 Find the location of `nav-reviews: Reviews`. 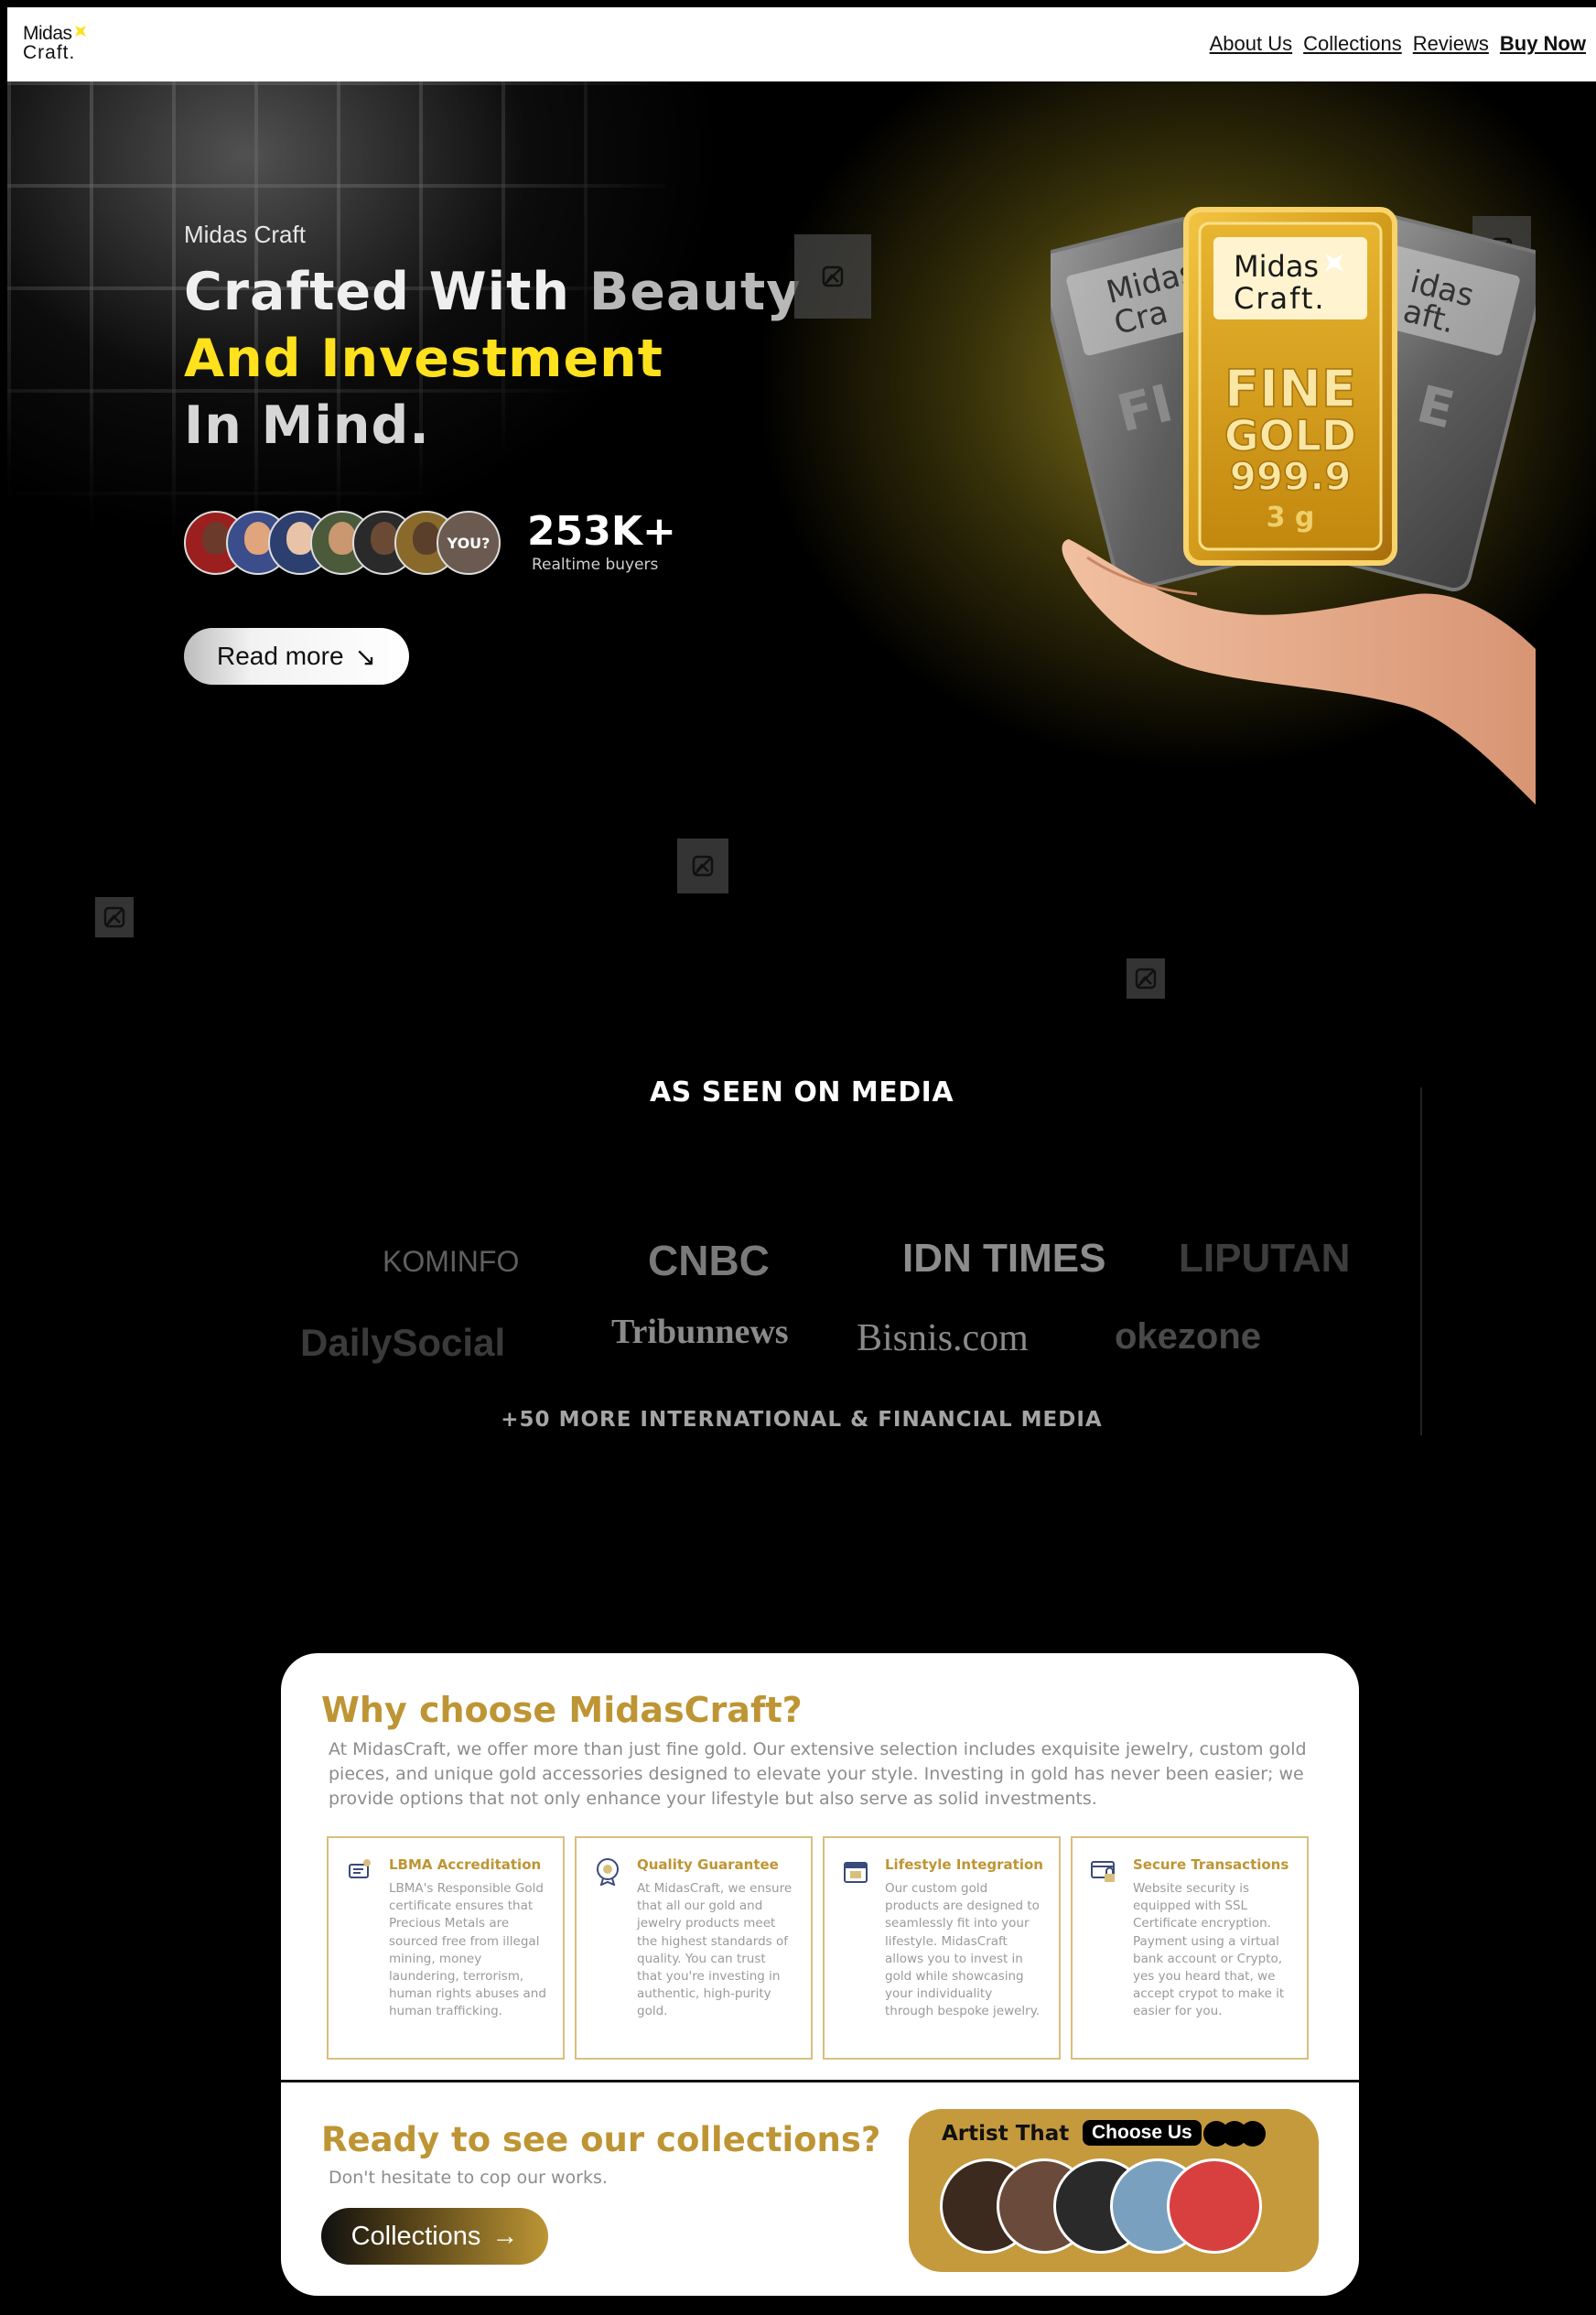

nav-reviews: Reviews is located at coordinates (1451, 44).